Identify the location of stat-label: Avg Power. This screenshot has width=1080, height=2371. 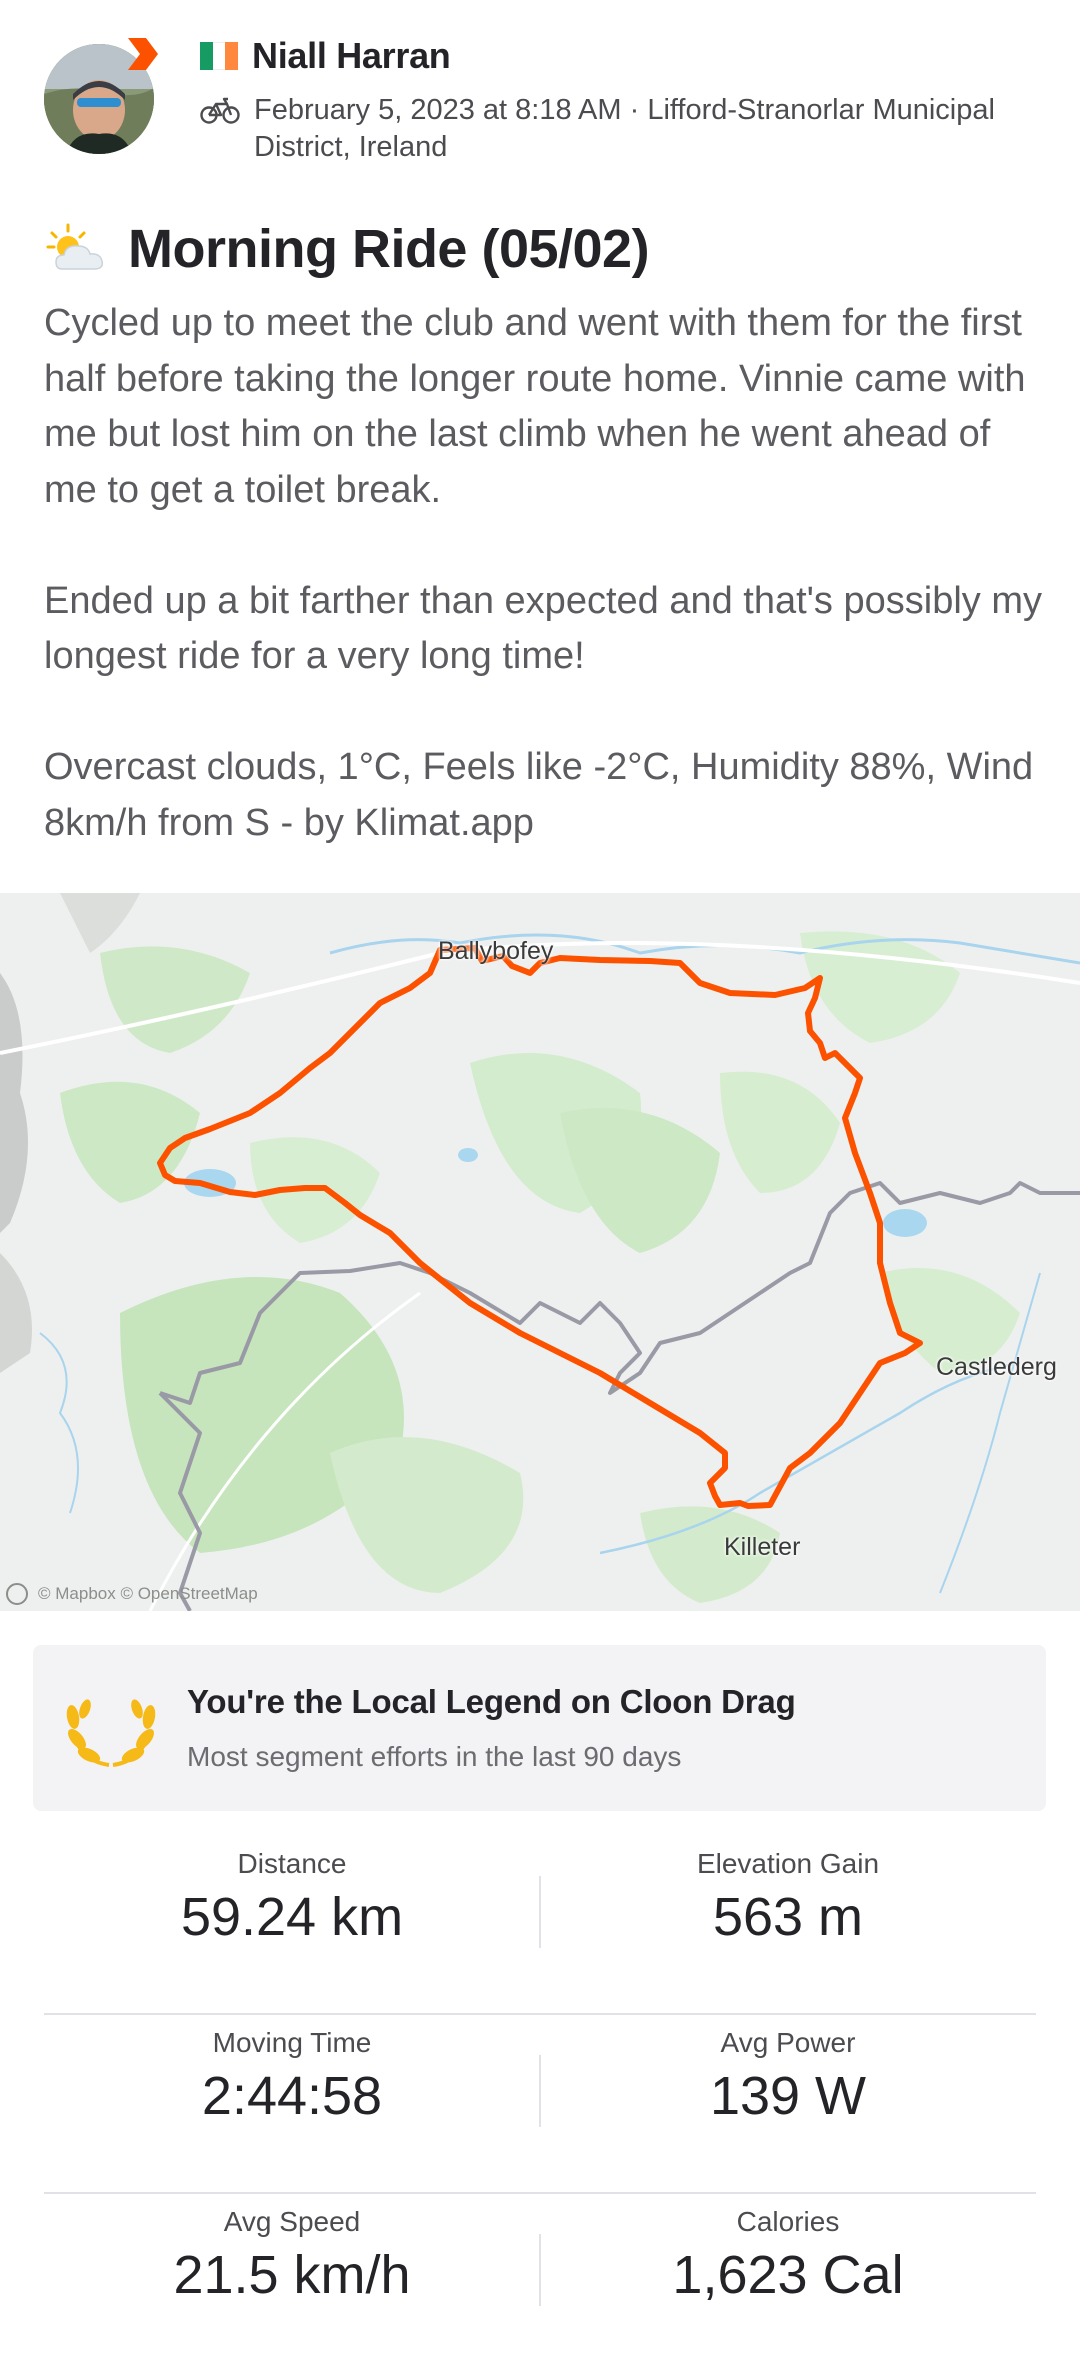
(788, 2042).